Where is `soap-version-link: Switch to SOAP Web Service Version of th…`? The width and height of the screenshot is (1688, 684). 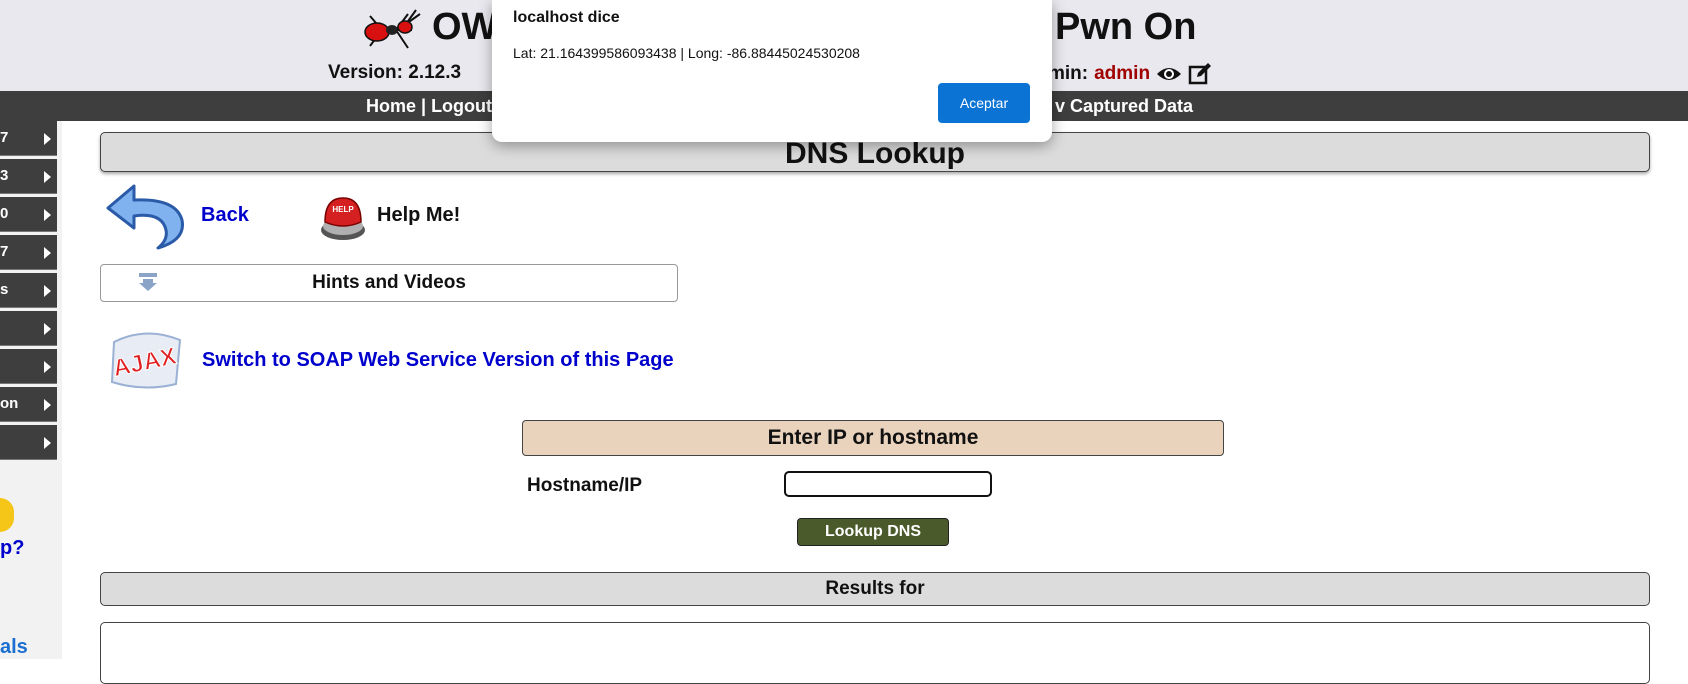
soap-version-link: Switch to SOAP Web Service Version of th… is located at coordinates (438, 360).